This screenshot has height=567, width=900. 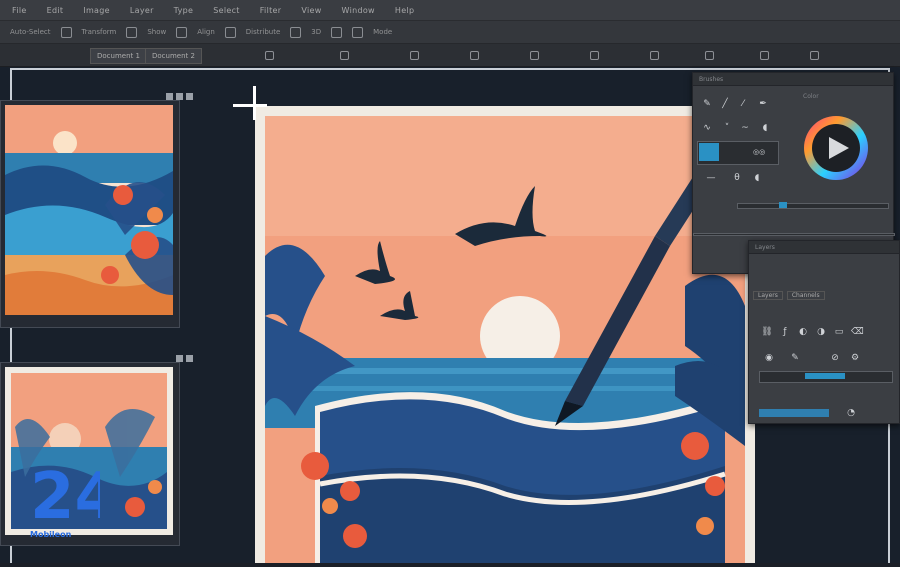 I want to click on logo-text: Mobileon, so click(x=51, y=534).